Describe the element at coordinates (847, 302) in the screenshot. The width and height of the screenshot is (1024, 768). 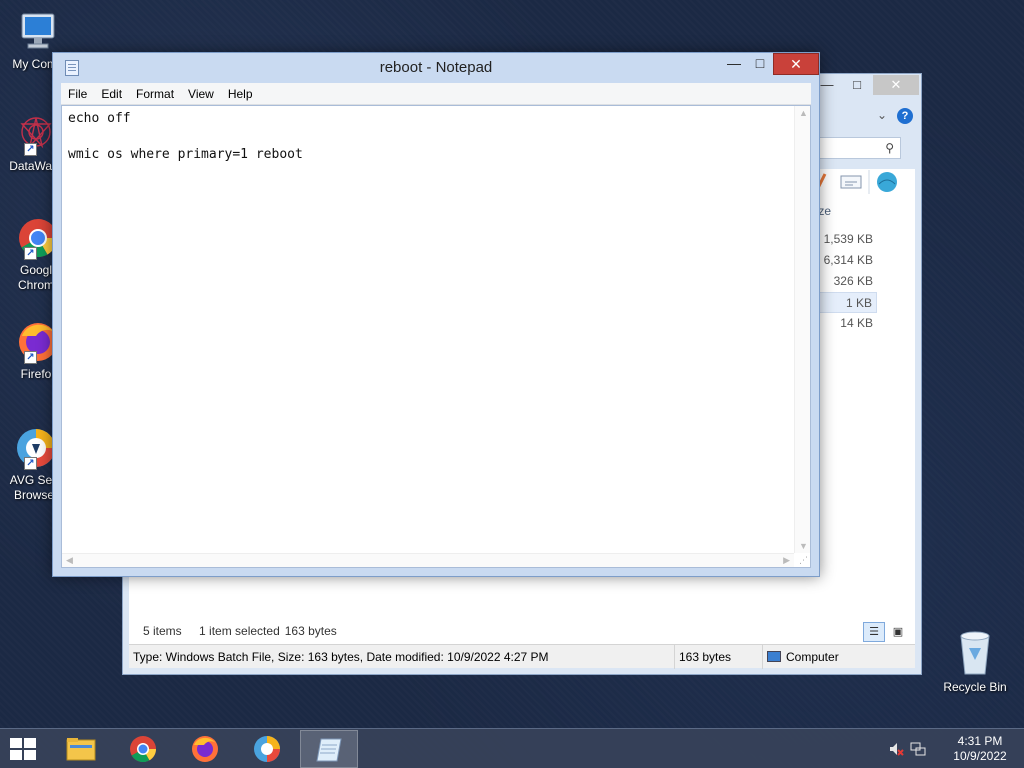
I see `file-size-cell-selected: 1 KB` at that location.